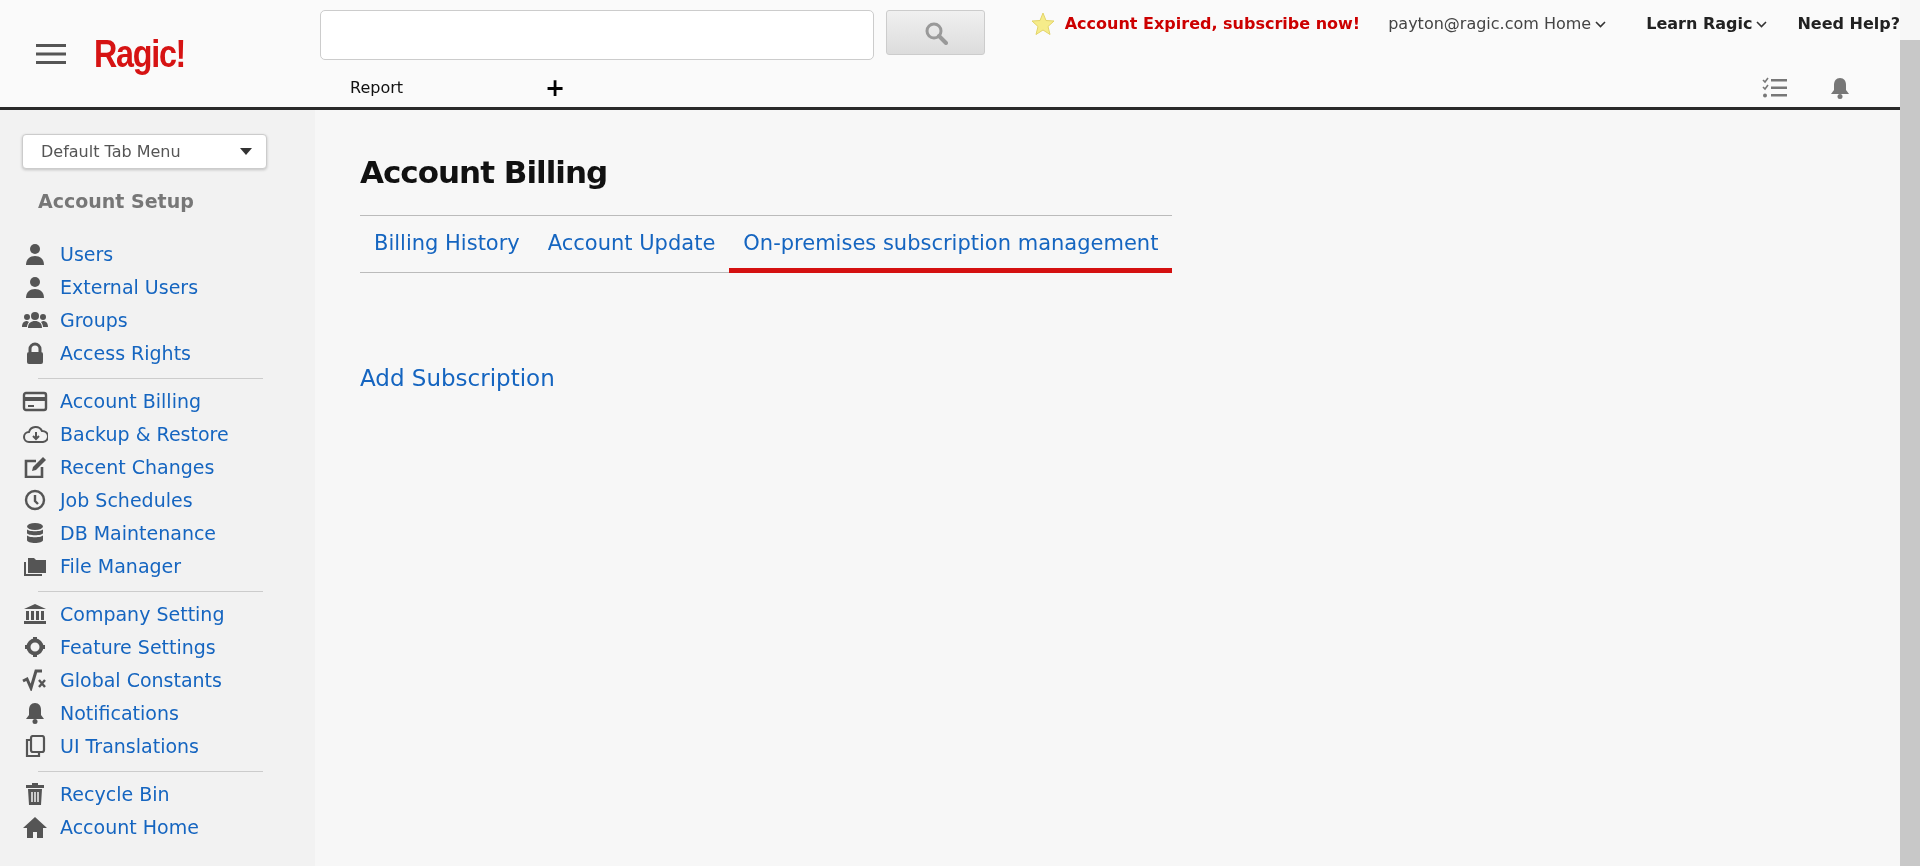  Describe the element at coordinates (162, 401) in the screenshot. I see `sidebar-link: Account Billing` at that location.